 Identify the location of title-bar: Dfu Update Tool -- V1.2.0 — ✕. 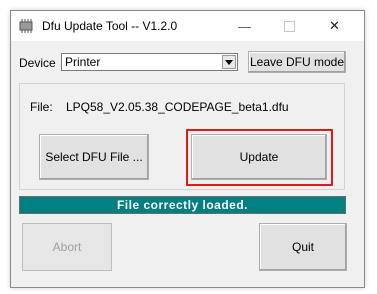
(187, 26).